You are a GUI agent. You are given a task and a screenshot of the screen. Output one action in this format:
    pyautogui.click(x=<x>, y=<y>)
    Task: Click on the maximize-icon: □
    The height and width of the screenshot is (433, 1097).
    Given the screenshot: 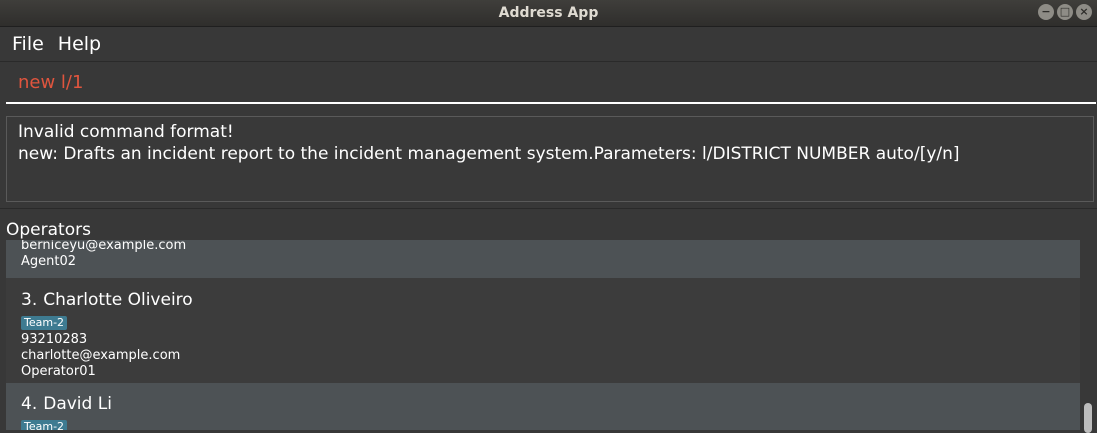 What is the action you would take?
    pyautogui.click(x=1065, y=12)
    